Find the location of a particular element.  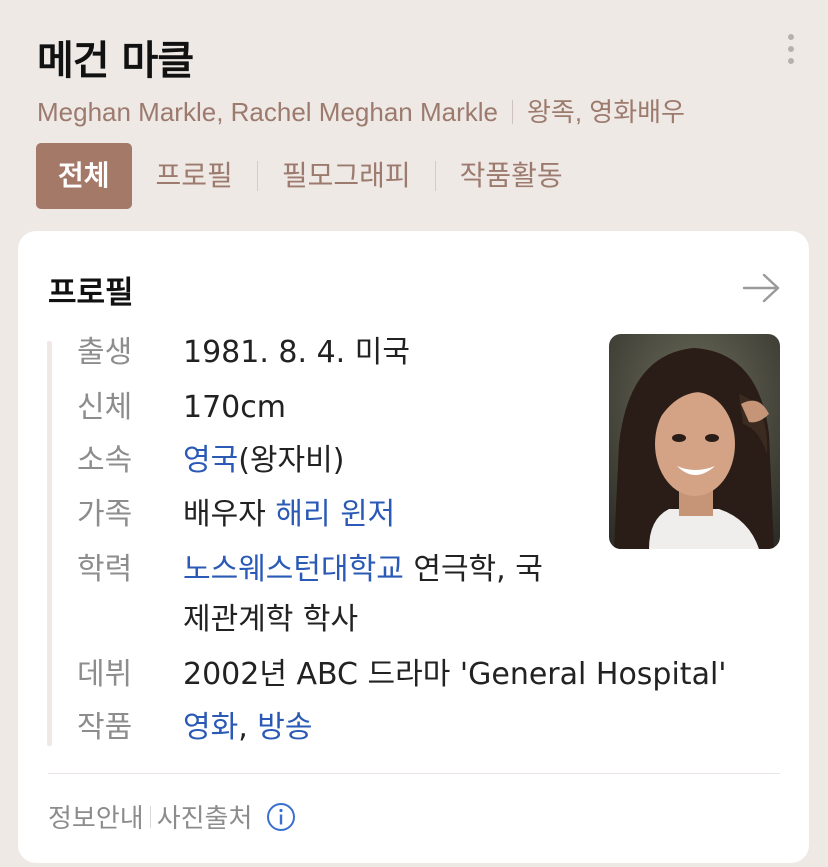

info-label: 데뷔 is located at coordinates (105, 674).